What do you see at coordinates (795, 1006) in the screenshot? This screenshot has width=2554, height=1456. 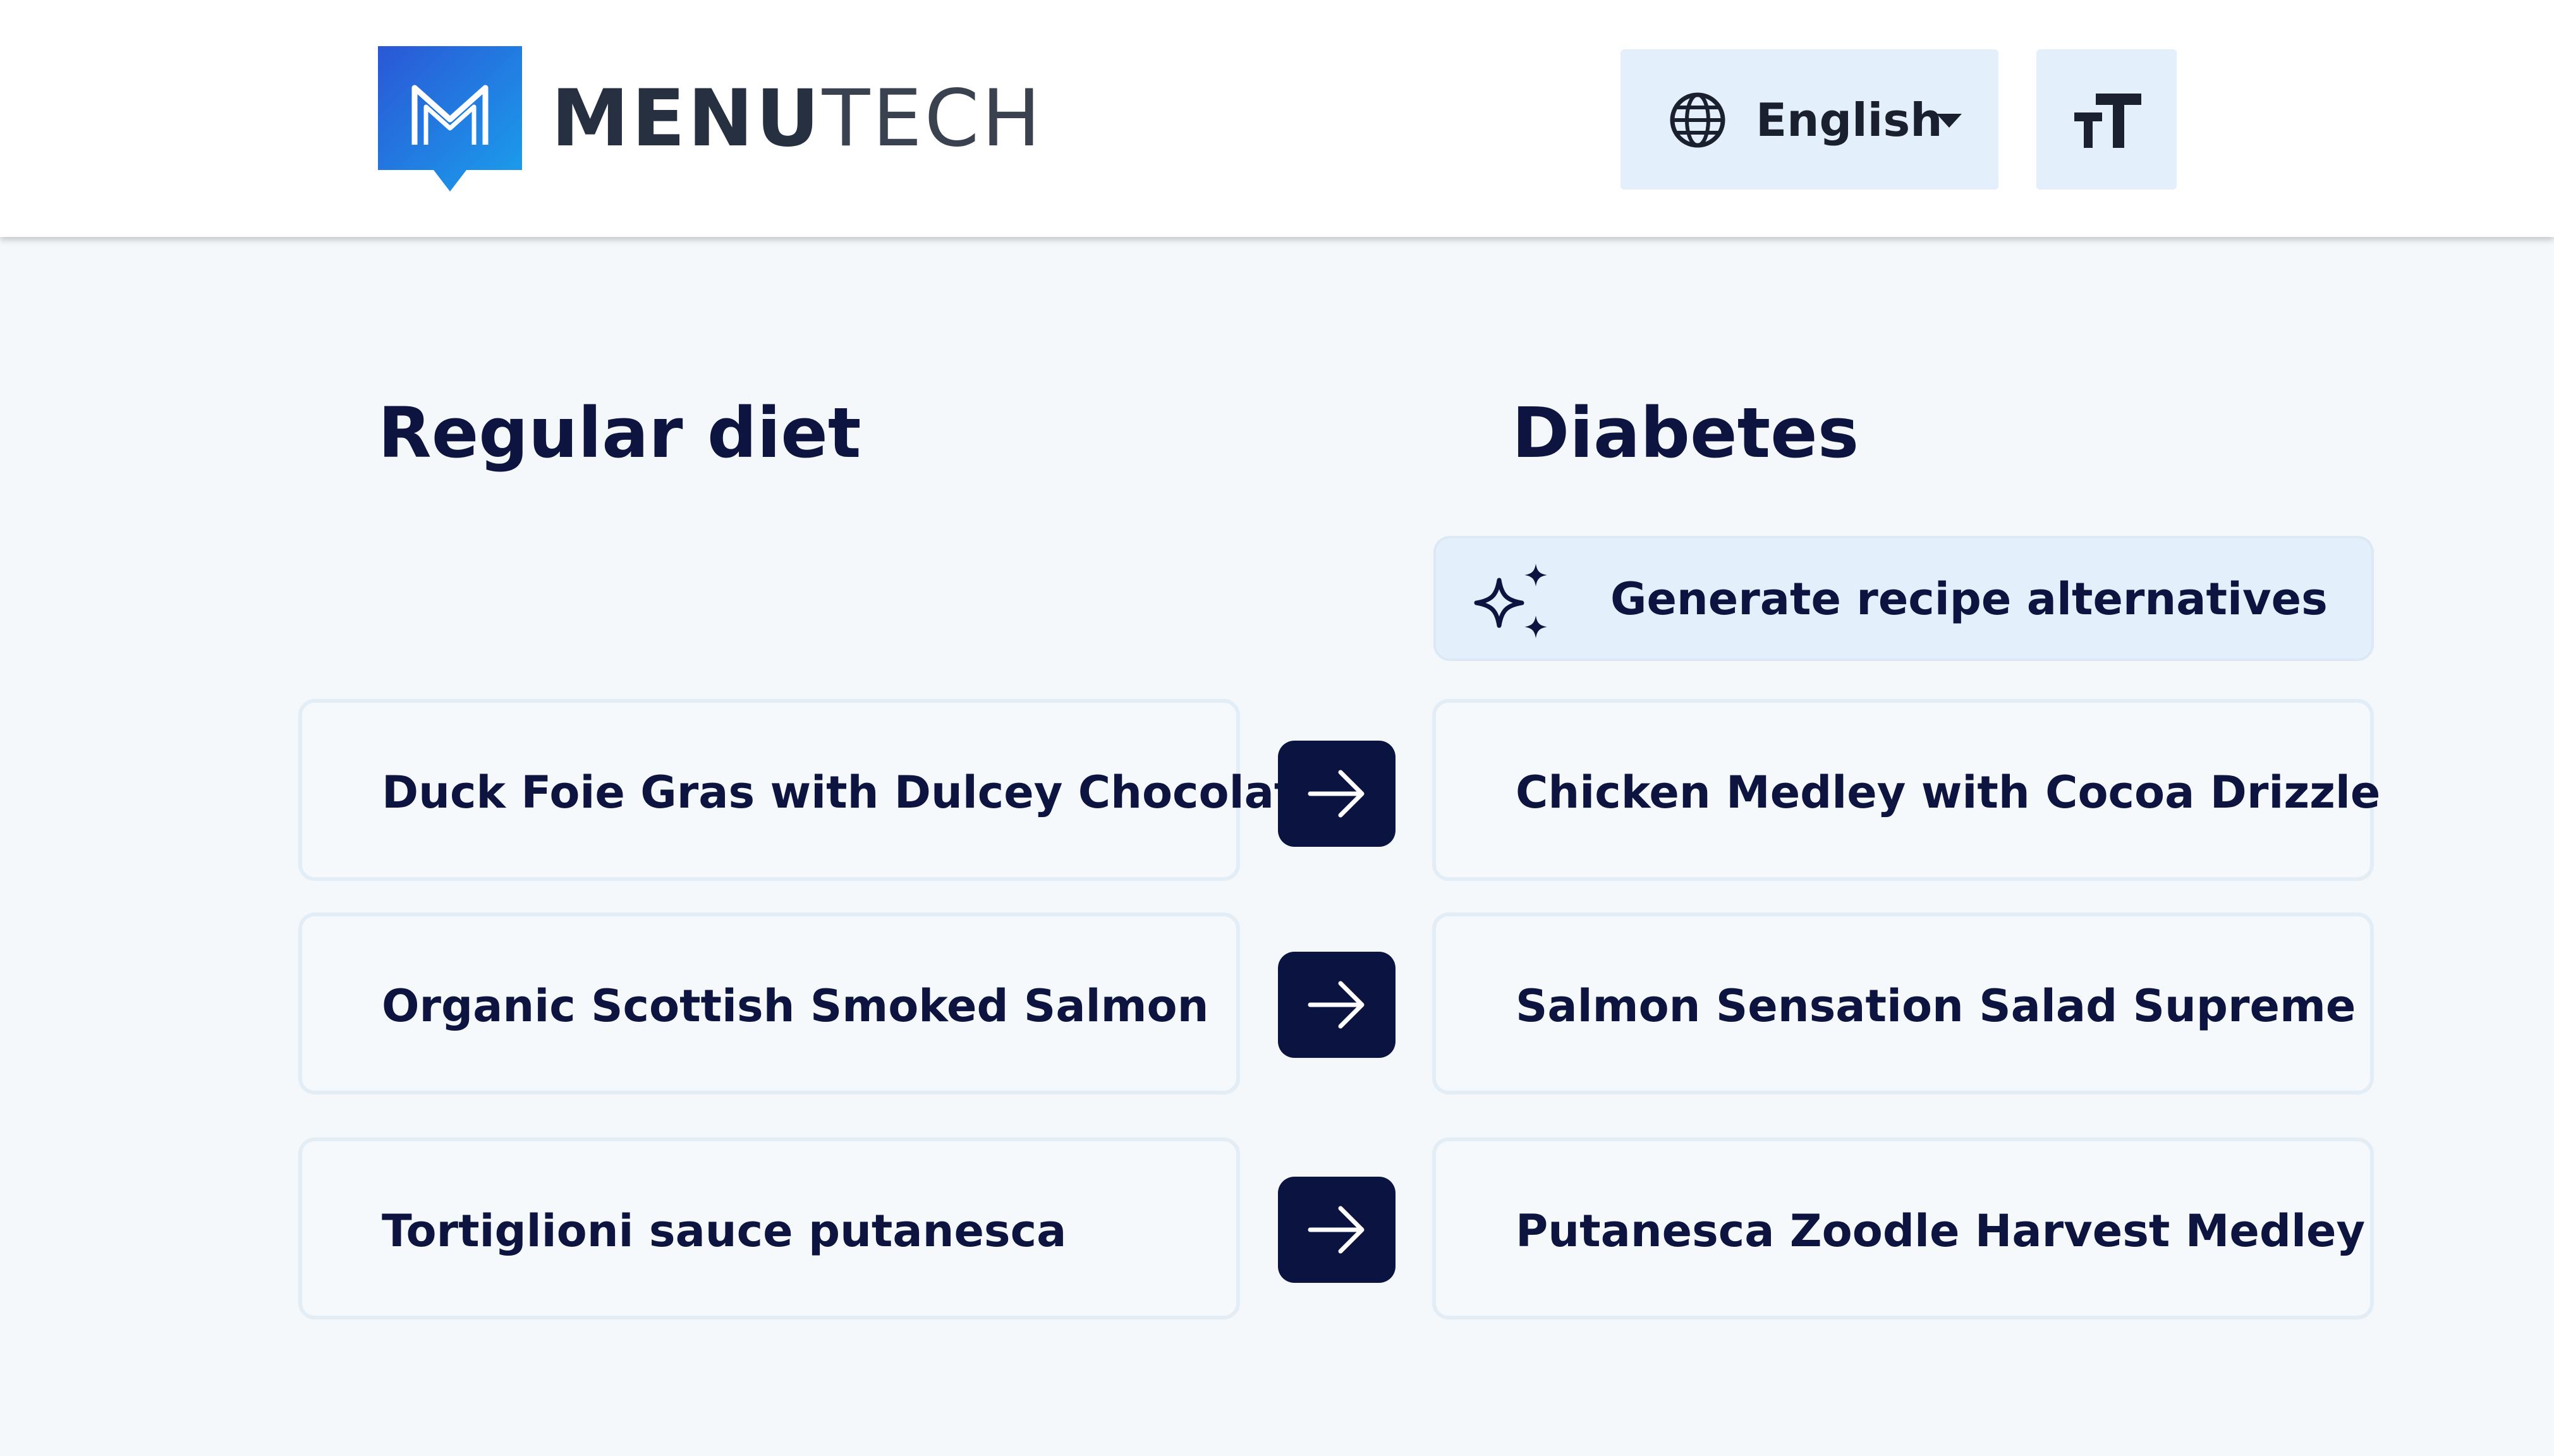 I see `regular-recipe-name: Organic Scottish Smoked Salmon` at bounding box center [795, 1006].